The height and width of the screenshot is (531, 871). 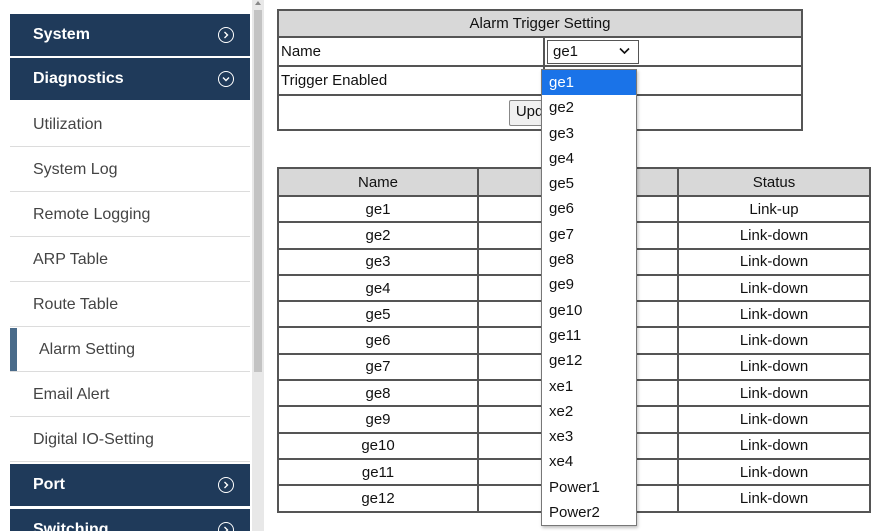 I want to click on dropdown-option: ge12, so click(x=589, y=360).